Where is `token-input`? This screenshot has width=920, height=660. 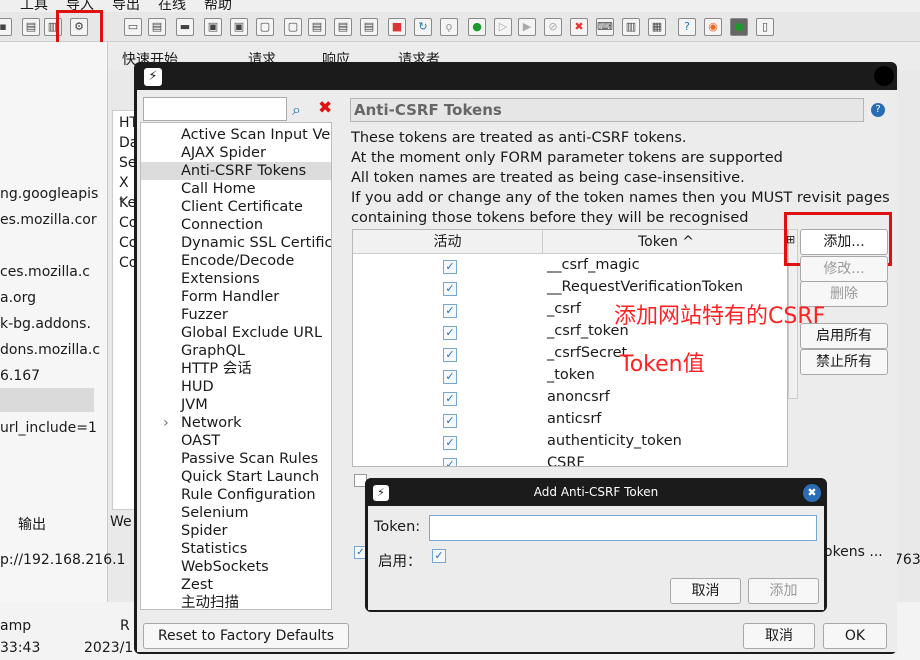 token-input is located at coordinates (623, 528).